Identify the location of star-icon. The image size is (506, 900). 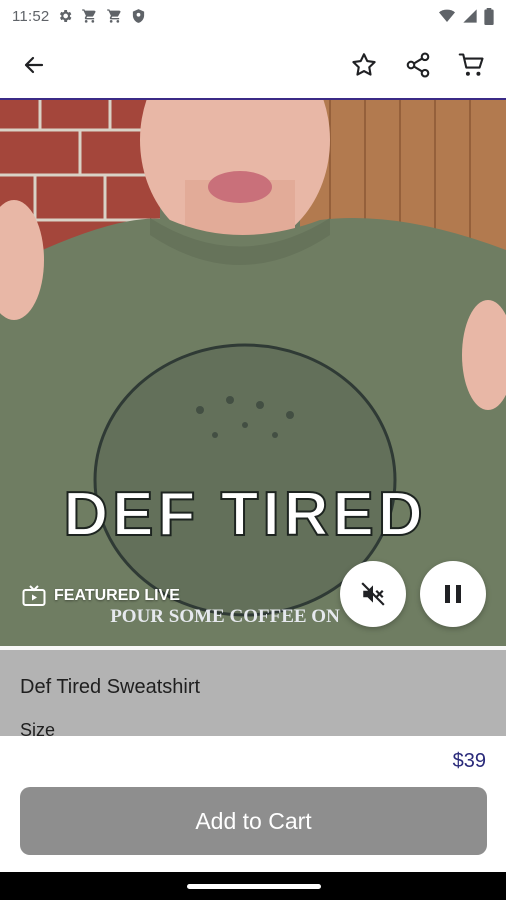
(364, 64).